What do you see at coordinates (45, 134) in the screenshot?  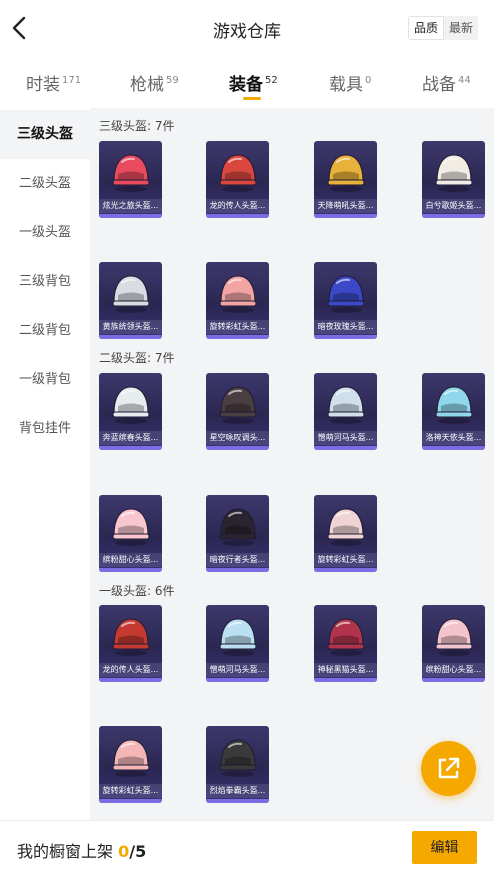 I see `sidebar-item-level3-helmet: 三级头盔` at bounding box center [45, 134].